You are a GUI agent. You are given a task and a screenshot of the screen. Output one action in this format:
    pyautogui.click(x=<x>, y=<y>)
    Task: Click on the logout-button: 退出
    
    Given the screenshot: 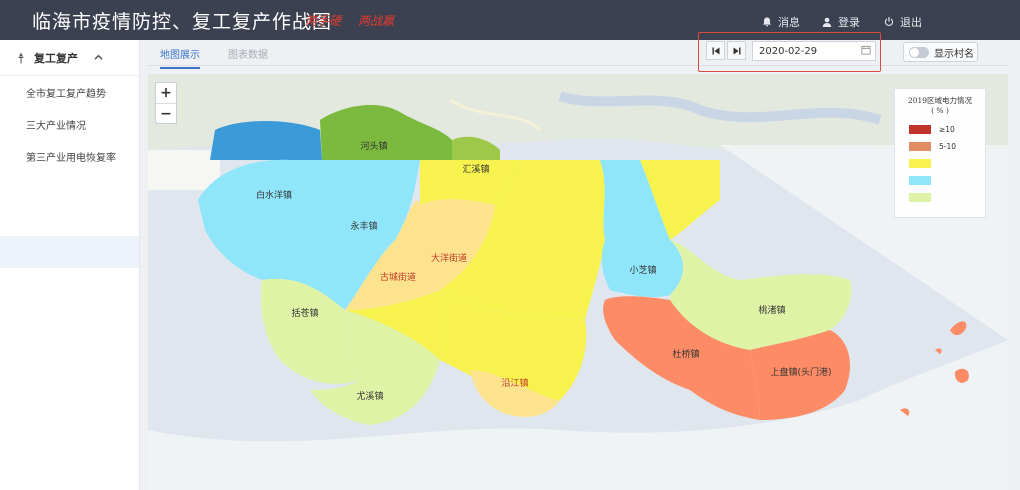 What is the action you would take?
    pyautogui.click(x=903, y=22)
    